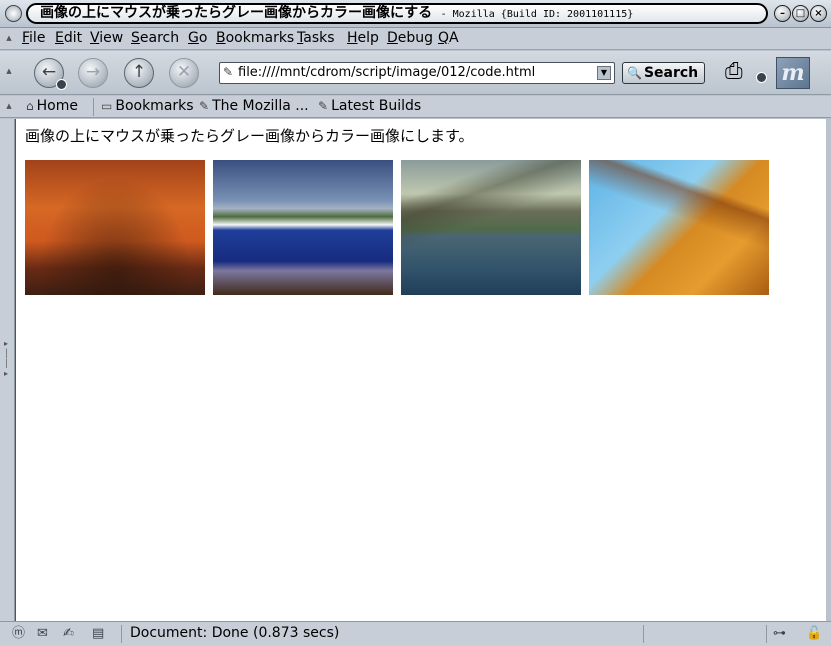  What do you see at coordinates (236, 13) in the screenshot?
I see `window-title-text: 画像の上にマウスが乗ったらグレー画像からカラー画像にする` at bounding box center [236, 13].